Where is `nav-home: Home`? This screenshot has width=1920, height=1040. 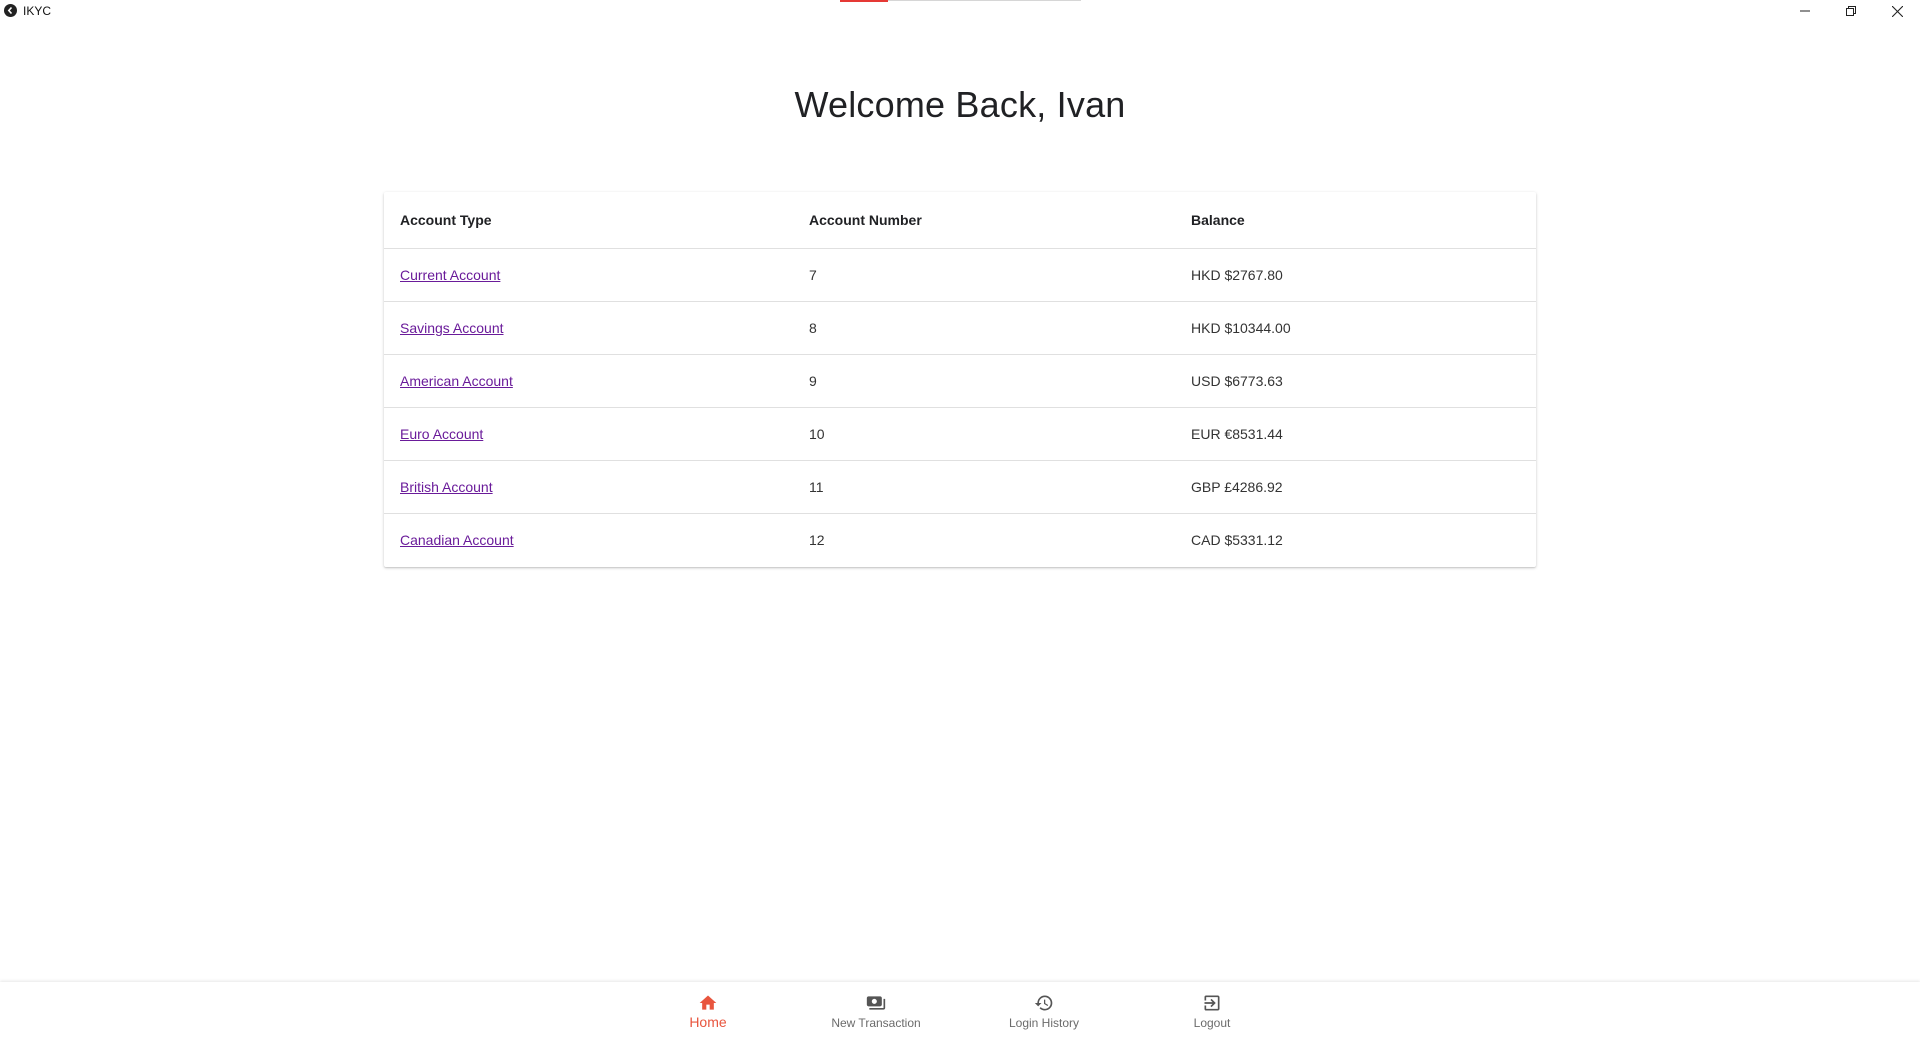
nav-home: Home is located at coordinates (708, 1011).